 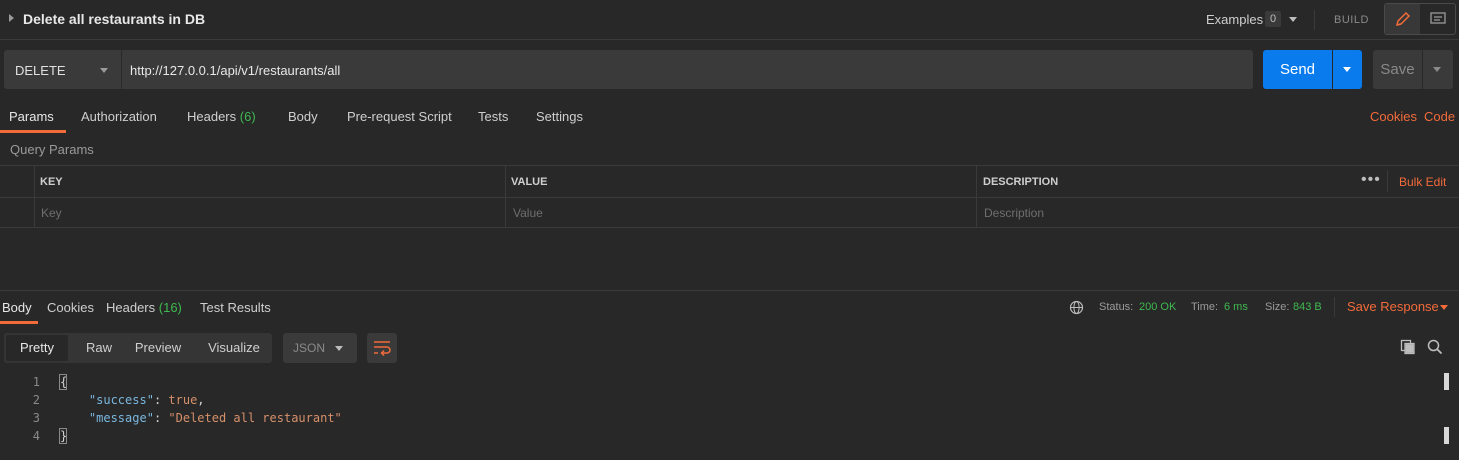 What do you see at coordinates (121, 418) in the screenshot?
I see `json-key: "message"` at bounding box center [121, 418].